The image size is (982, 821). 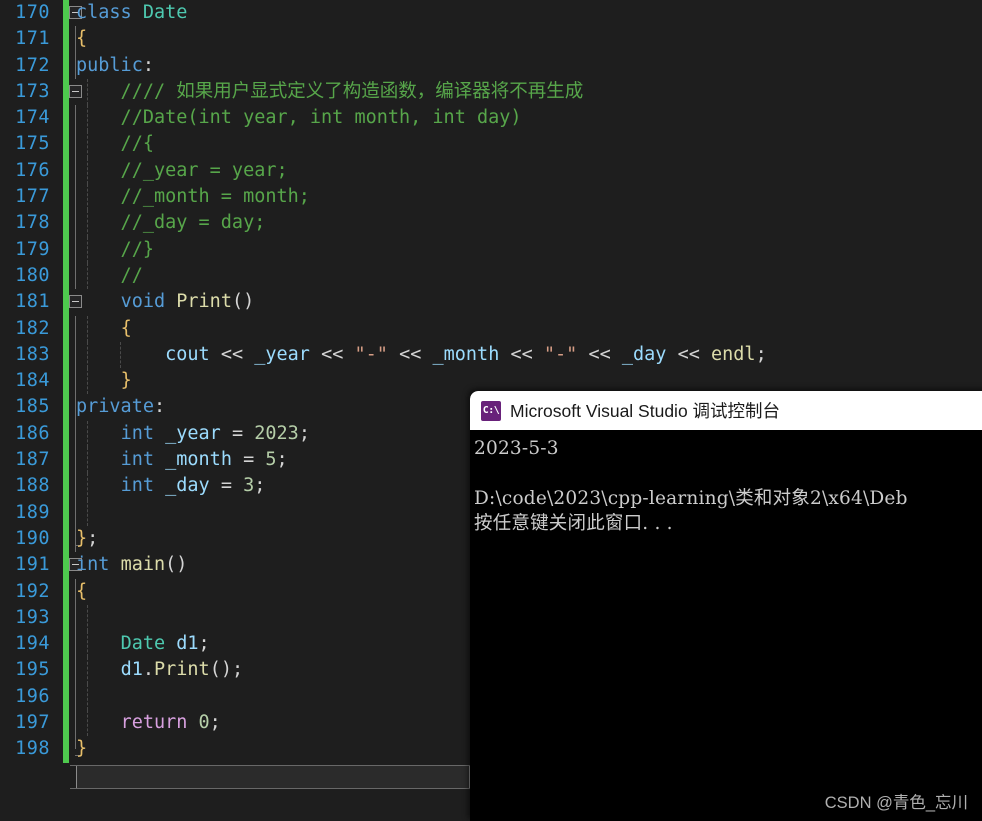 What do you see at coordinates (645, 411) in the screenshot?
I see `console-title-text: Microsoft Visual Studio 调试控制台` at bounding box center [645, 411].